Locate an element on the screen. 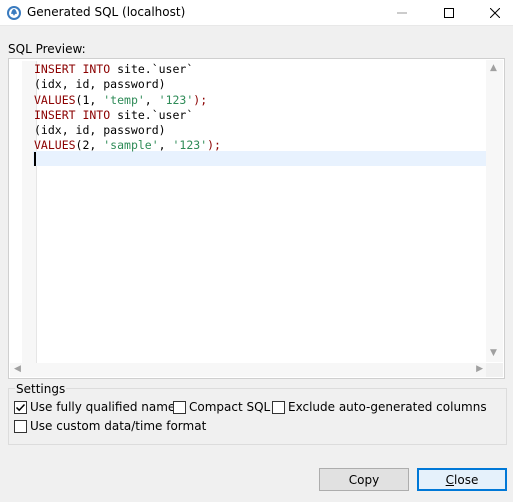 The image size is (513, 502). minimize-icon is located at coordinates (402, 13).